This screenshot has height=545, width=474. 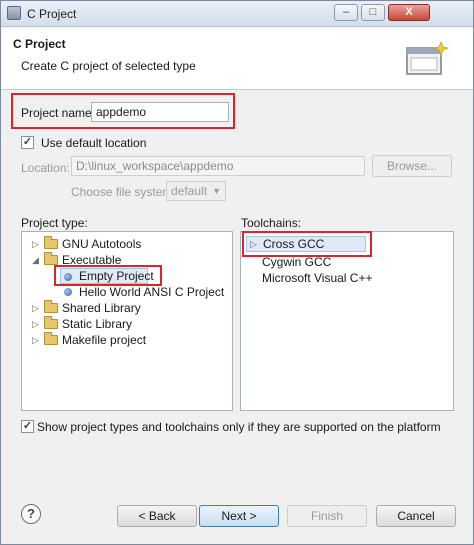 What do you see at coordinates (346, 12) in the screenshot?
I see `minimize-button: –` at bounding box center [346, 12].